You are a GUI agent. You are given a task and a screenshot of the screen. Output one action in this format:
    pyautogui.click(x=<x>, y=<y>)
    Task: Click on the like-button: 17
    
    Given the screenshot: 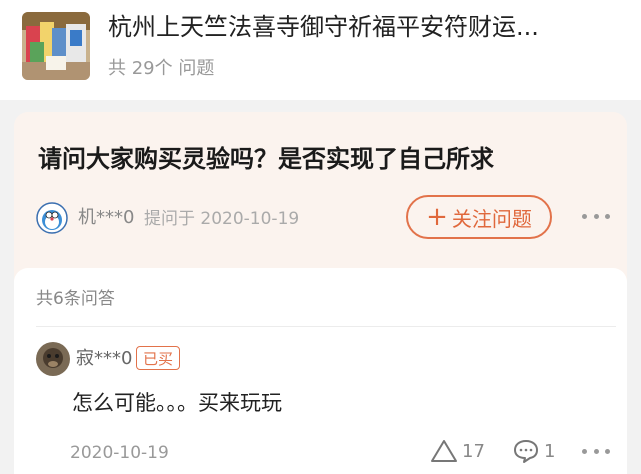 What is the action you would take?
    pyautogui.click(x=457, y=451)
    